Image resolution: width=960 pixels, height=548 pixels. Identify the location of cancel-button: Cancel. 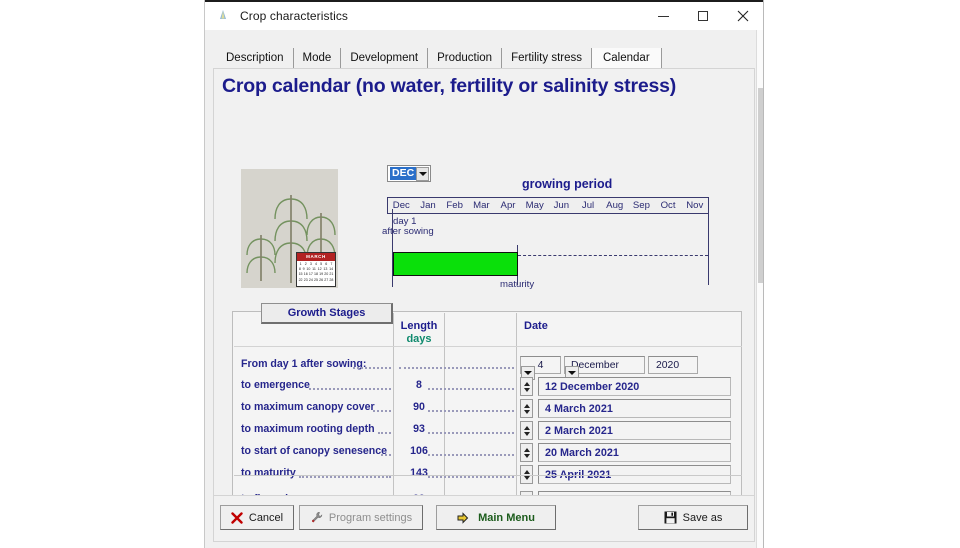
(257, 517).